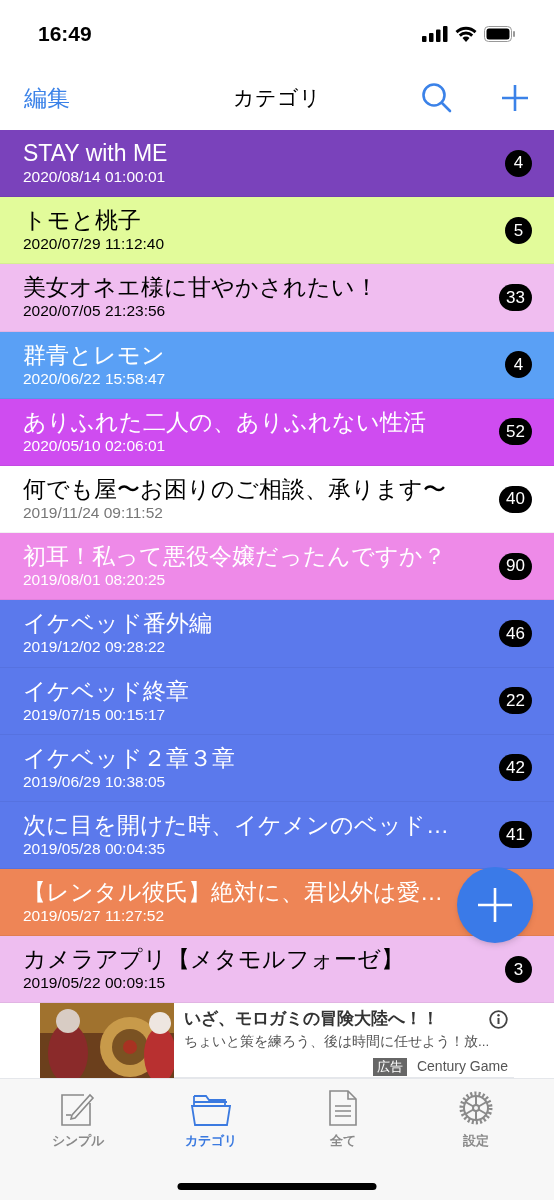 This screenshot has height=1200, width=554. Describe the element at coordinates (277, 231) in the screenshot. I see `category-row: トモと桃子 2020/07/29 11:12:40 5` at that location.